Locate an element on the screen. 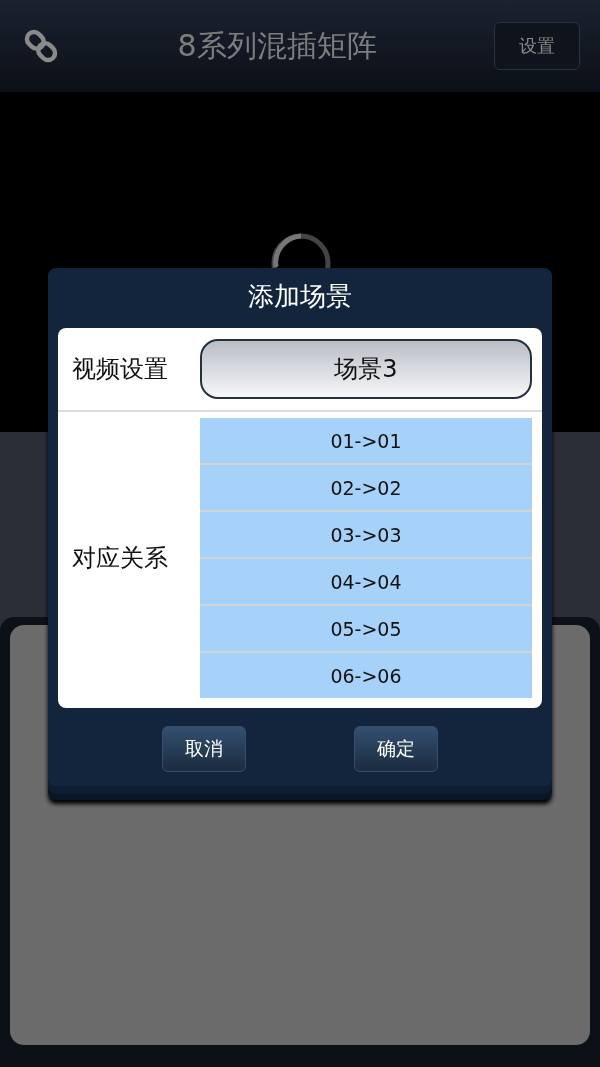 The height and width of the screenshot is (1067, 600). loading-spinner-icon is located at coordinates (301, 250).